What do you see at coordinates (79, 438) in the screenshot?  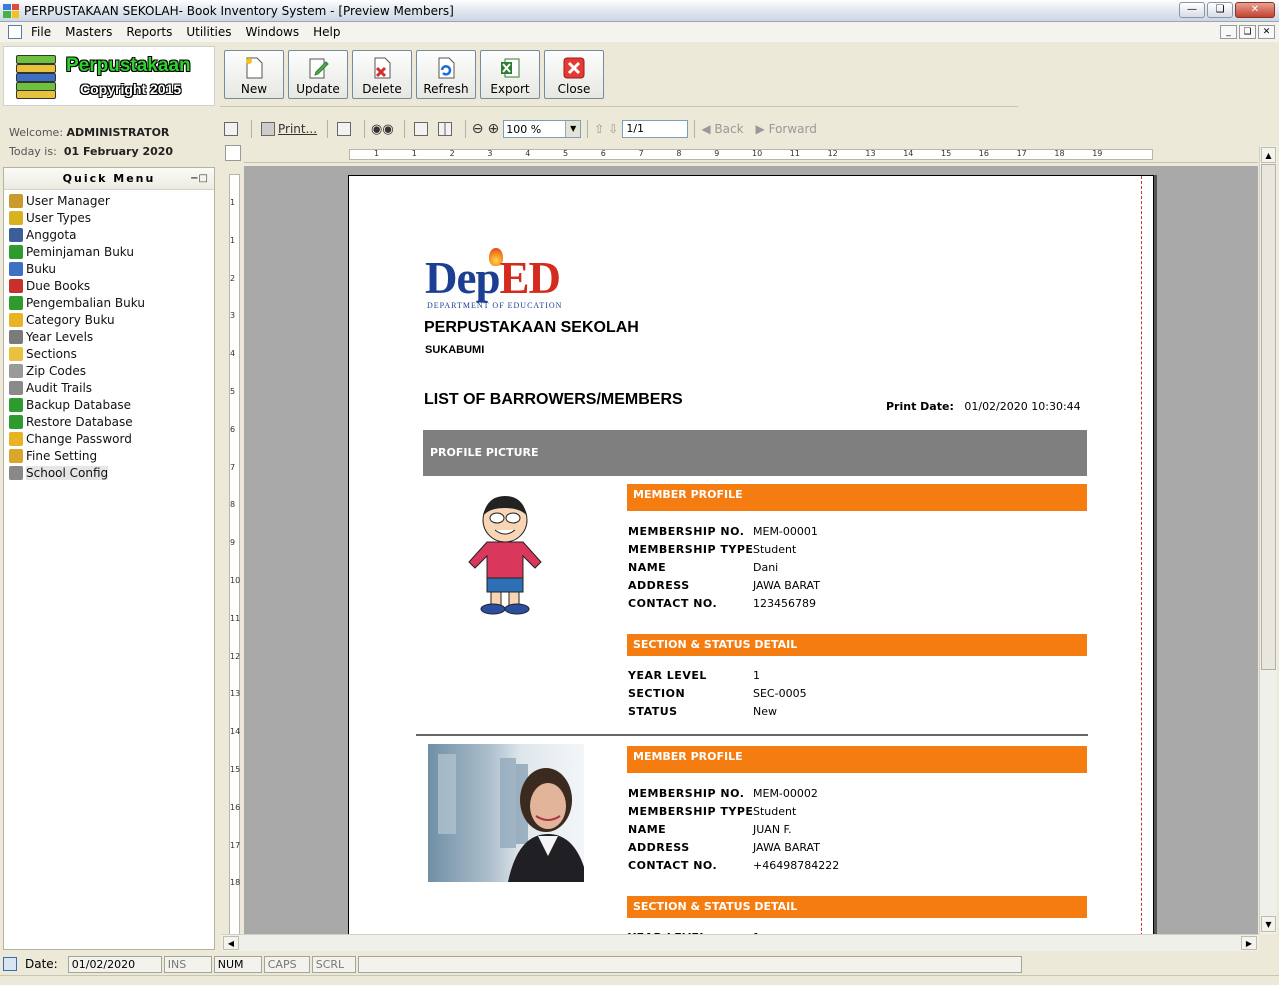 I see `quick-menu-label: Change Password` at bounding box center [79, 438].